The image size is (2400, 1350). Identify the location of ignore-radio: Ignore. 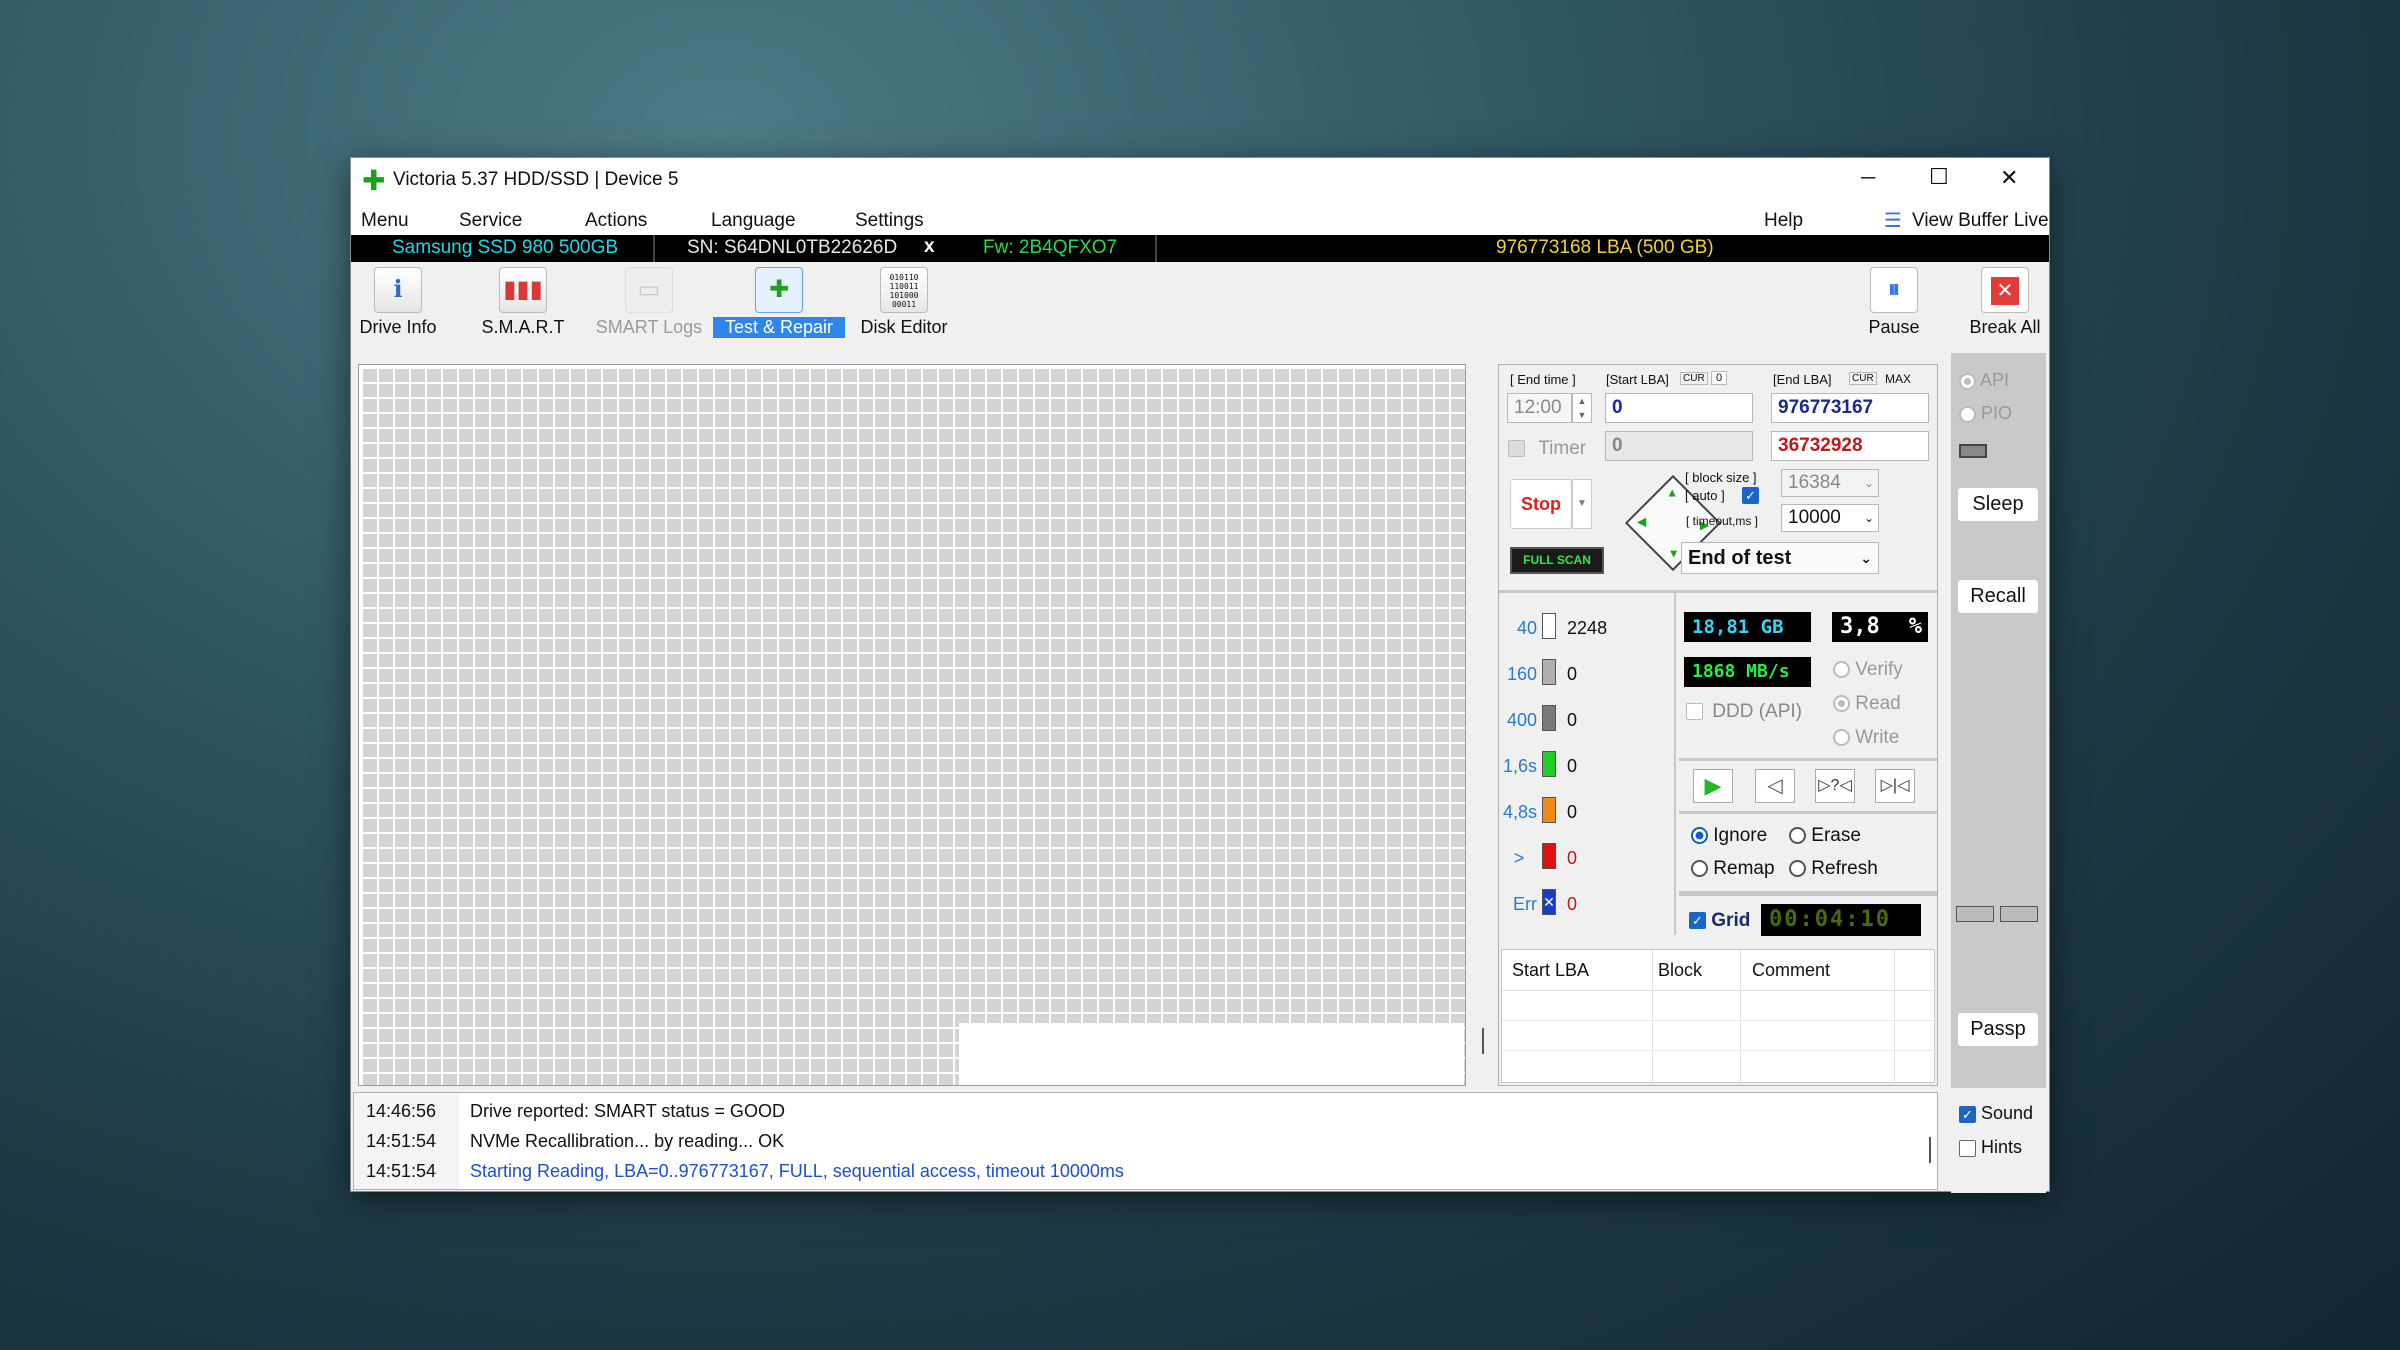
(1729, 836).